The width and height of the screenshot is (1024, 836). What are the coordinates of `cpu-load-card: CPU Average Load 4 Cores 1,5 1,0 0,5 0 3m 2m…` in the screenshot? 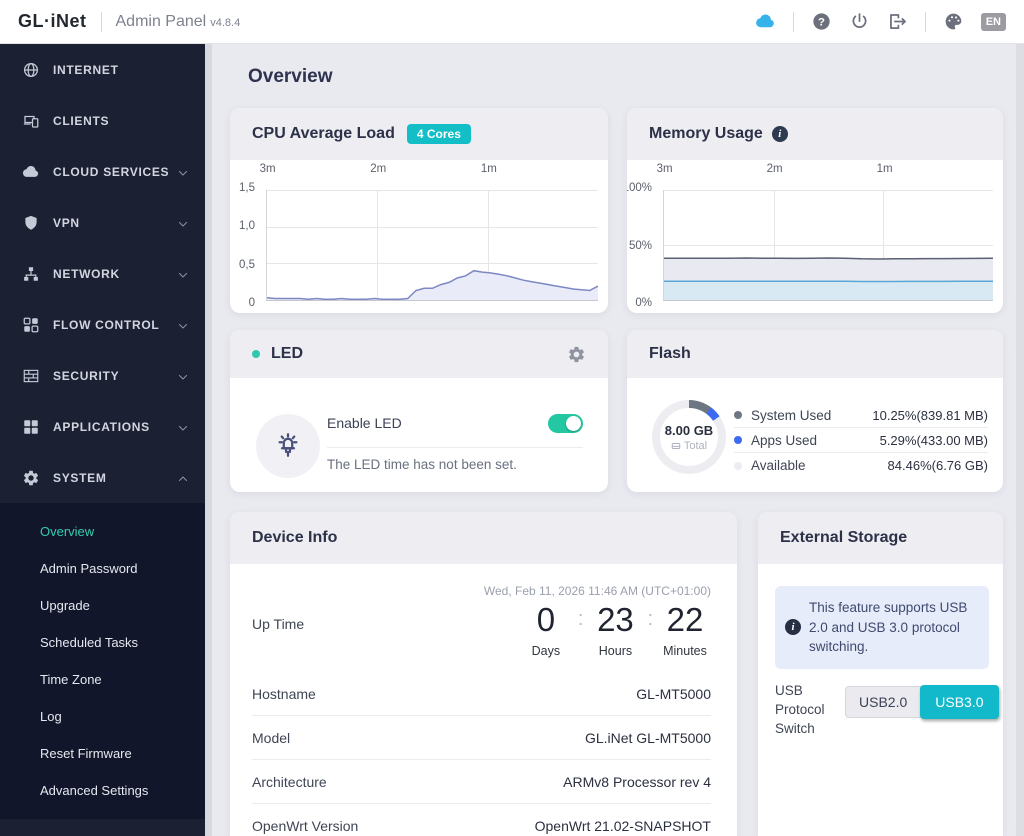 It's located at (419, 210).